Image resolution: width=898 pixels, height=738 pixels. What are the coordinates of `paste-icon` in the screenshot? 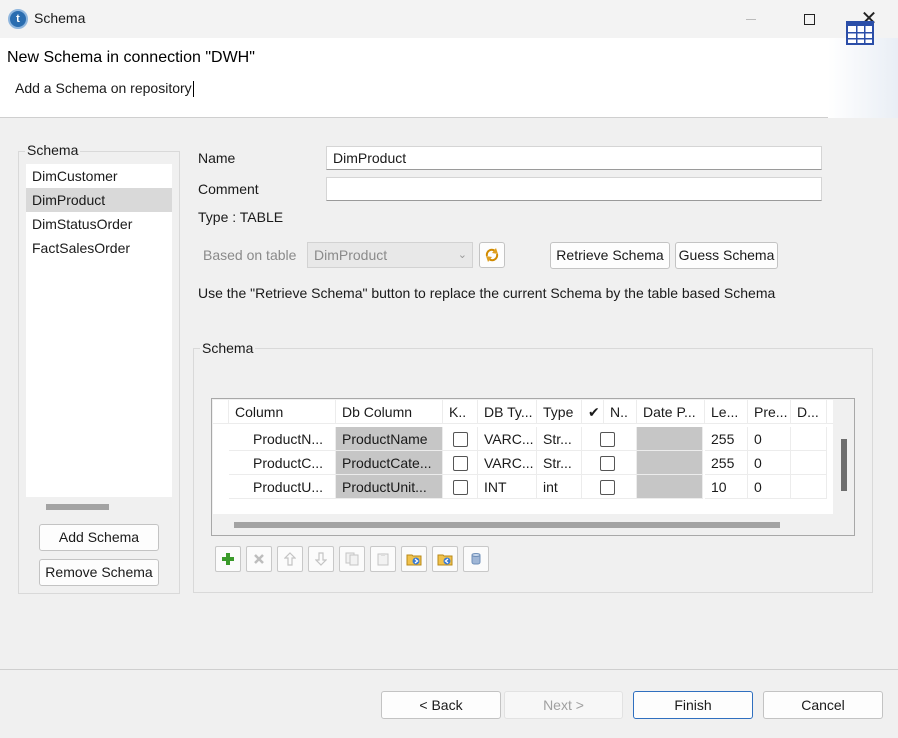 It's located at (383, 559).